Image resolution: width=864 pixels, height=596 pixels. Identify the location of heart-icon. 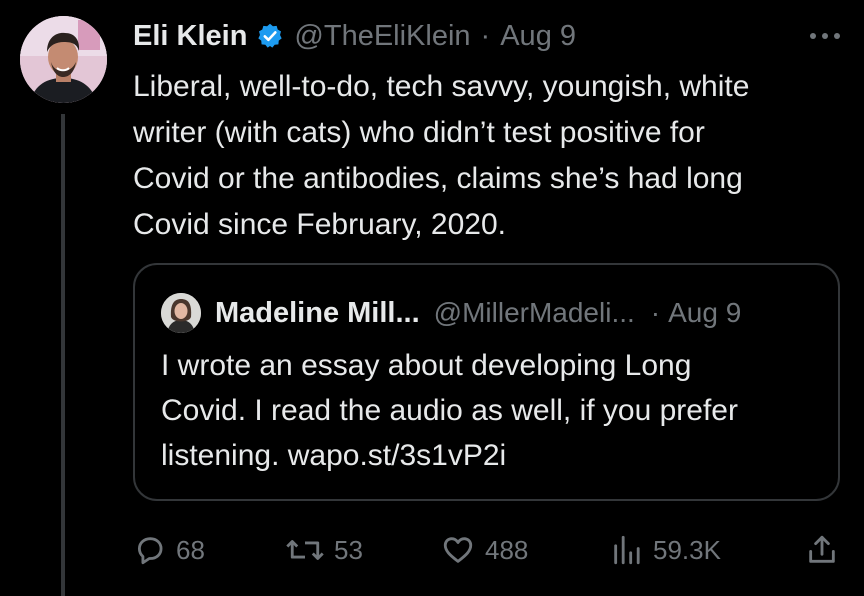
(458, 550).